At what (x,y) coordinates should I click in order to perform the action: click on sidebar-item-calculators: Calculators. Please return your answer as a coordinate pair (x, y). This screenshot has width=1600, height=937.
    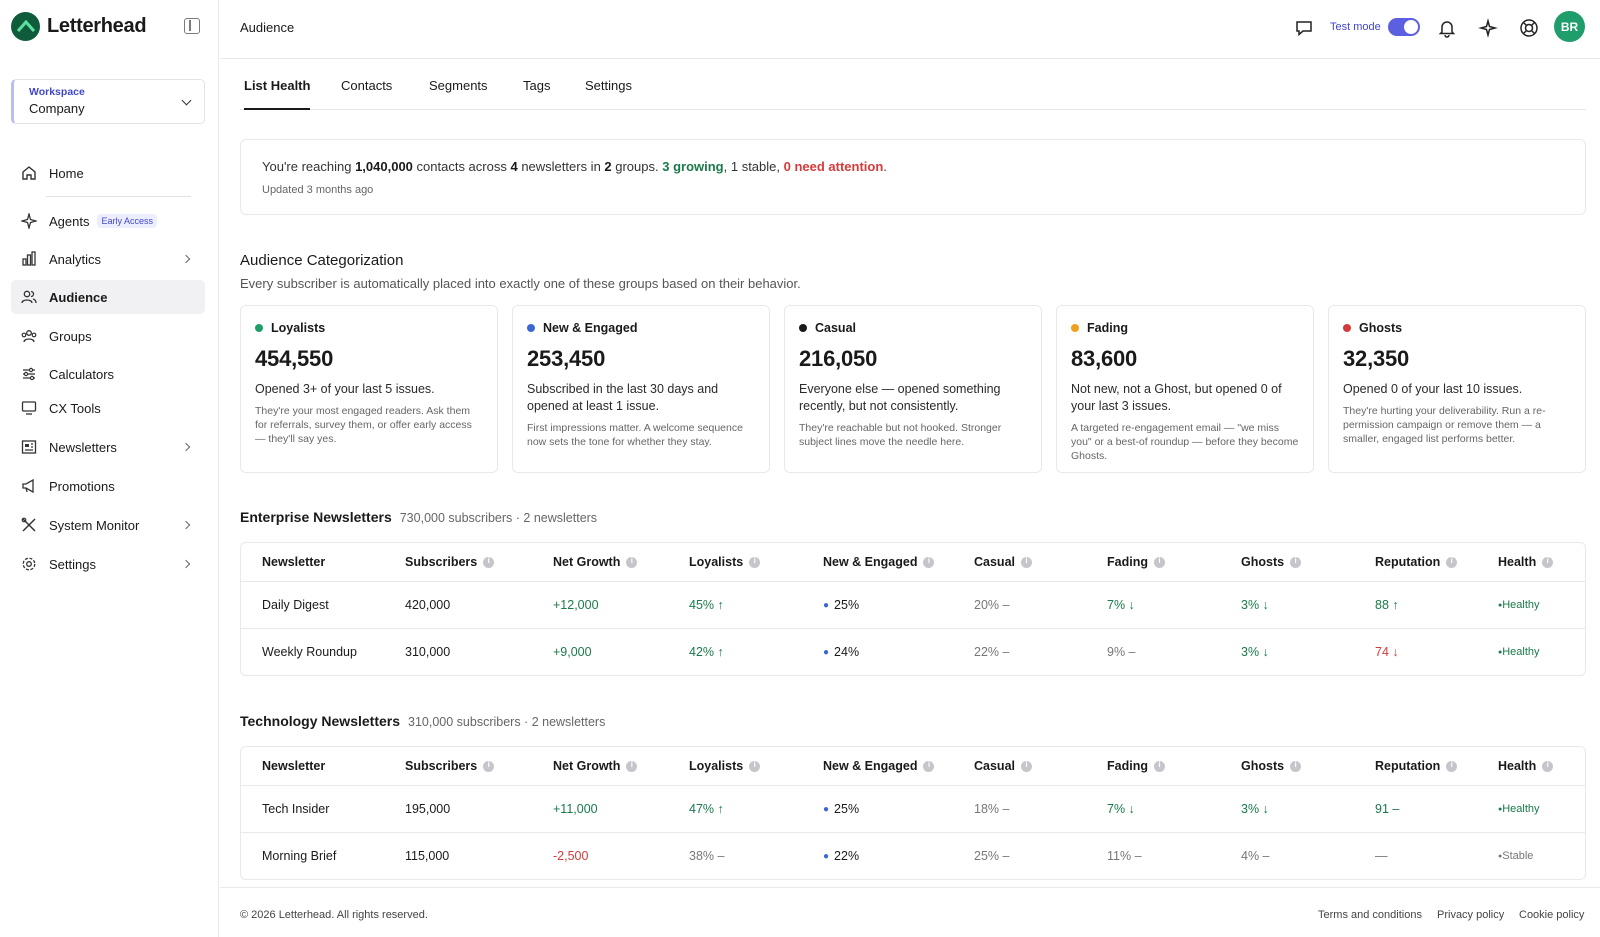
    Looking at the image, I should click on (108, 374).